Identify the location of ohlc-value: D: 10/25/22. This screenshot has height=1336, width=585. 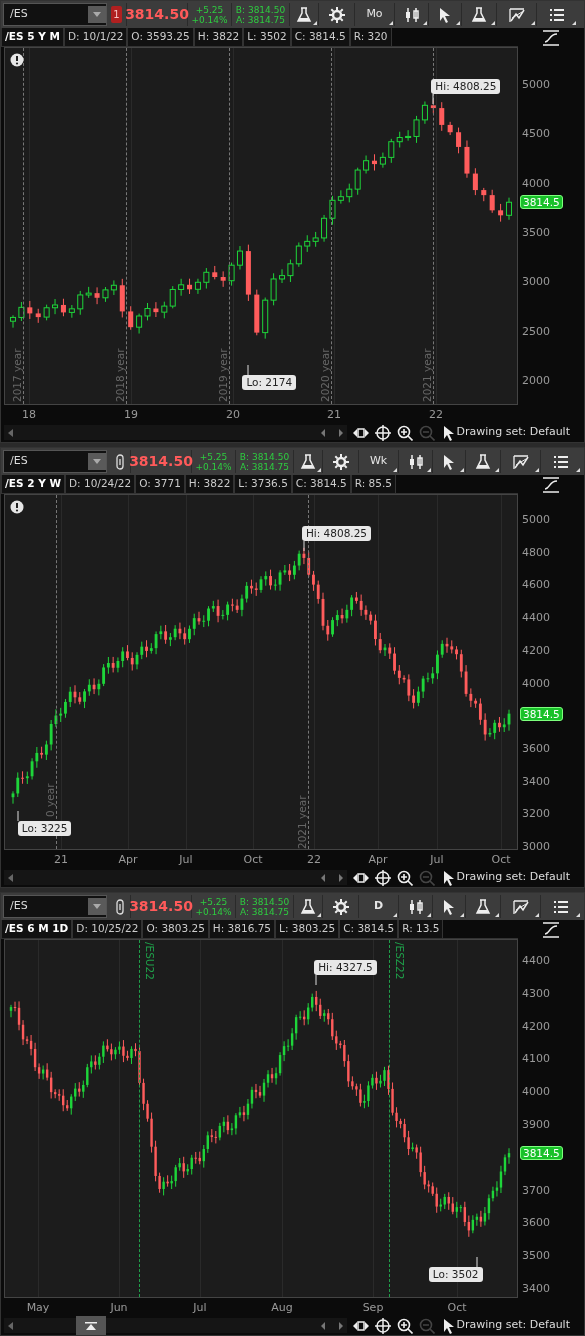
(107, 929).